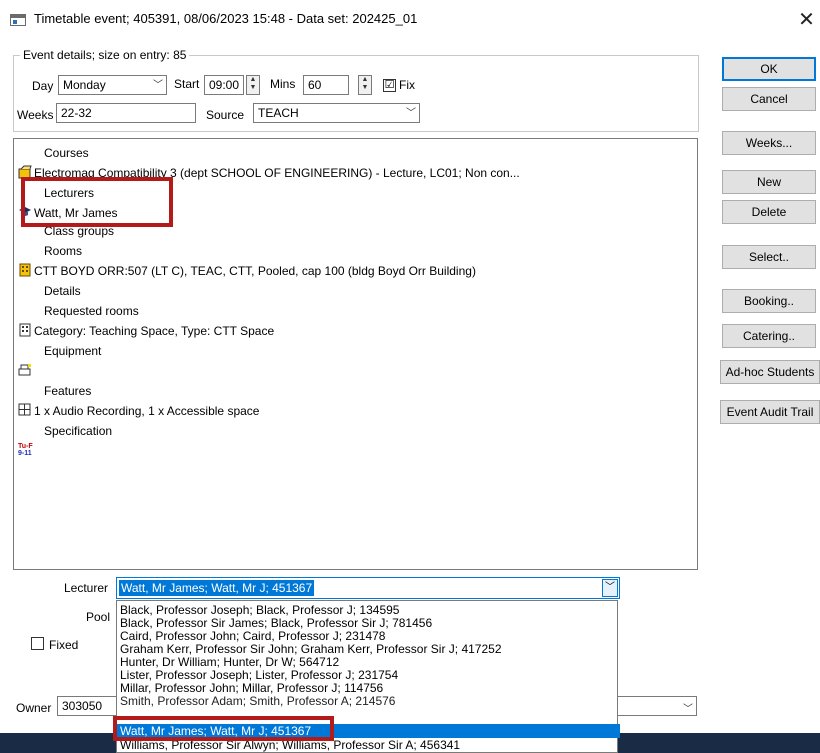 The height and width of the screenshot is (753, 820). Describe the element at coordinates (25, 270) in the screenshot. I see `building-icon` at that location.